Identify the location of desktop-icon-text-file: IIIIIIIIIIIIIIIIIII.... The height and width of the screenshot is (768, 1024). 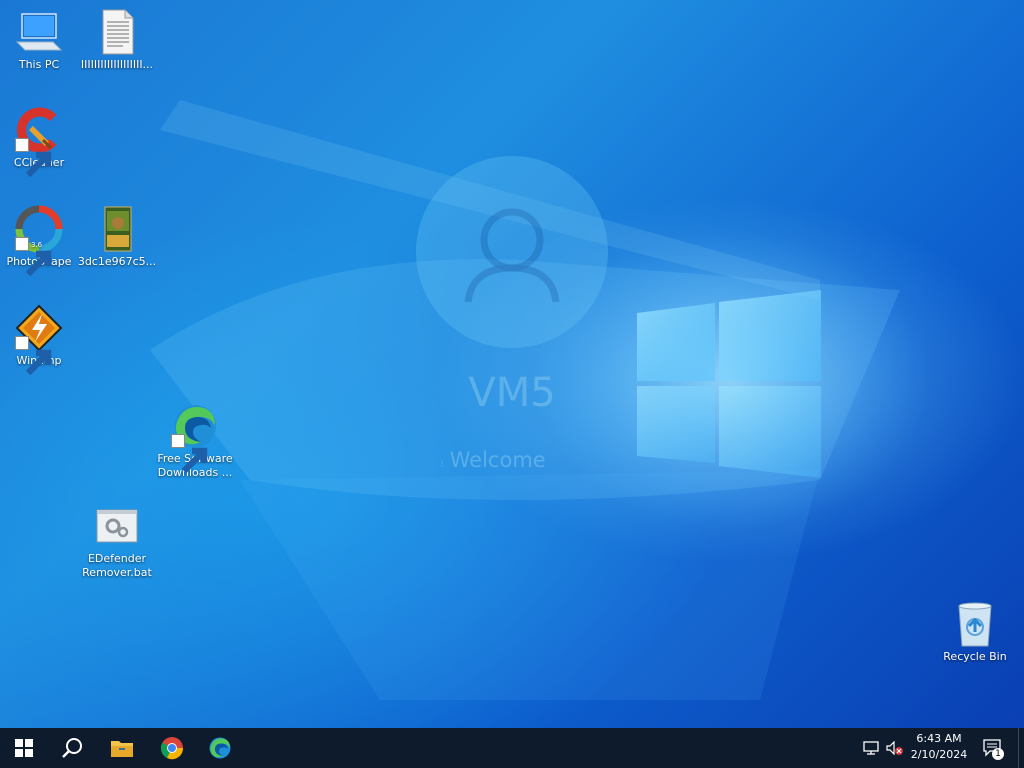
(117, 40).